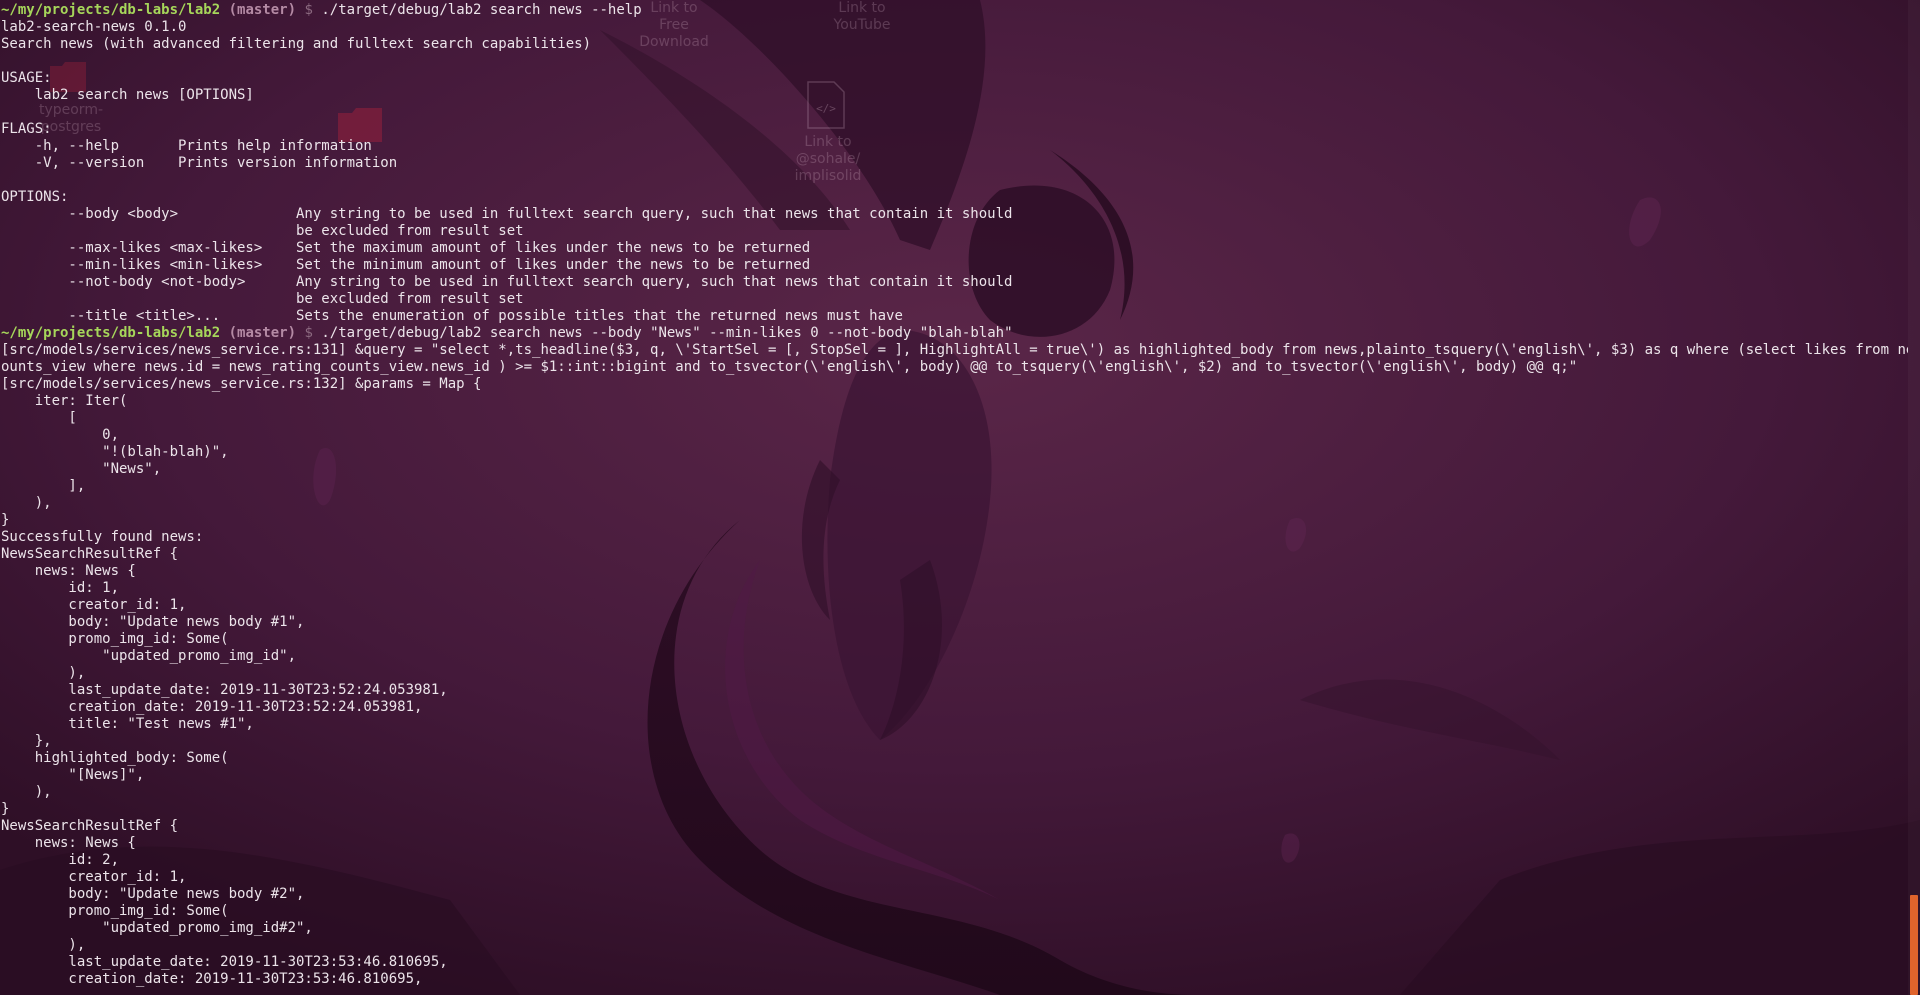 The width and height of the screenshot is (1920, 995). What do you see at coordinates (26, 78) in the screenshot?
I see `output-line: USAGE:` at bounding box center [26, 78].